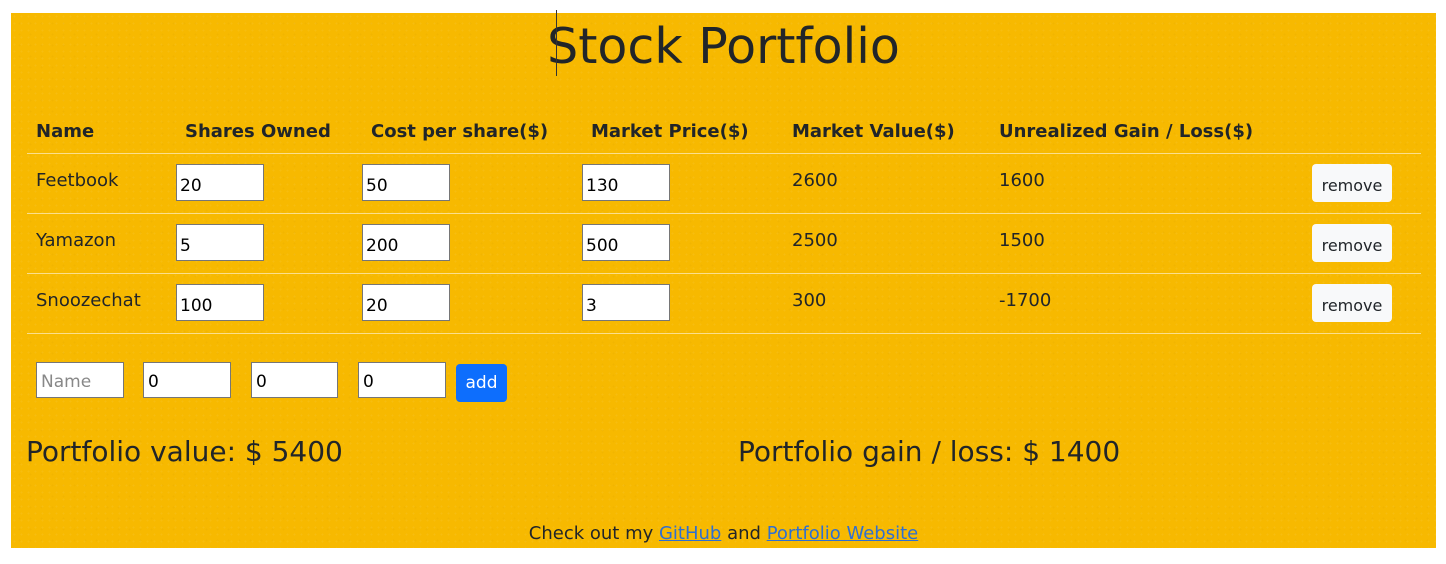 Image resolution: width=1446 pixels, height=564 pixels. What do you see at coordinates (929, 451) in the screenshot?
I see `portfolio-gain-loss: Portfolio gain / loss: $ 1400` at bounding box center [929, 451].